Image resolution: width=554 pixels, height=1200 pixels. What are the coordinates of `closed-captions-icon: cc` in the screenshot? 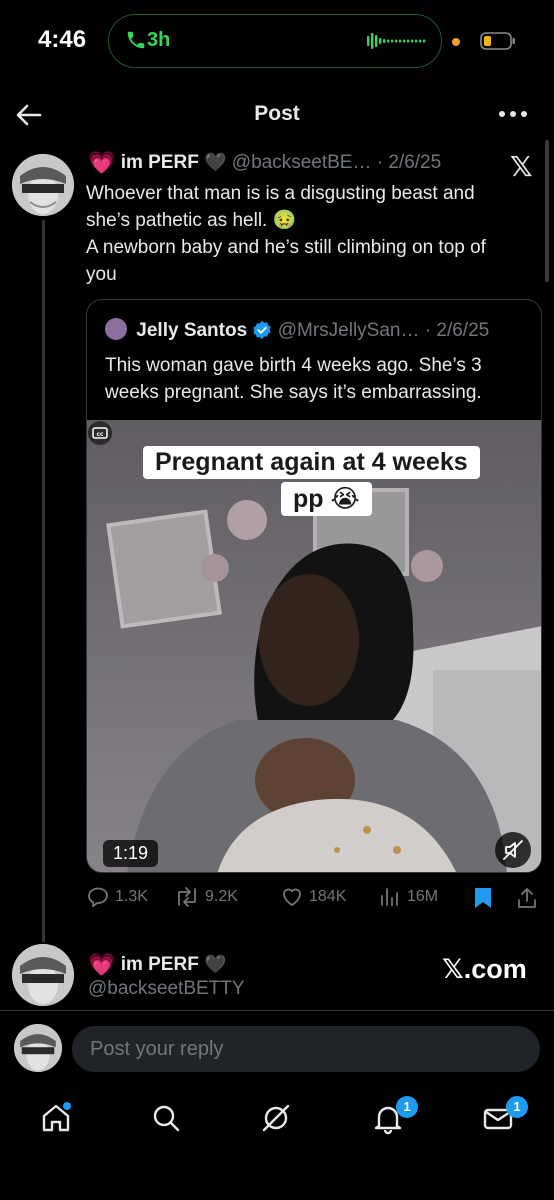 It's located at (100, 433).